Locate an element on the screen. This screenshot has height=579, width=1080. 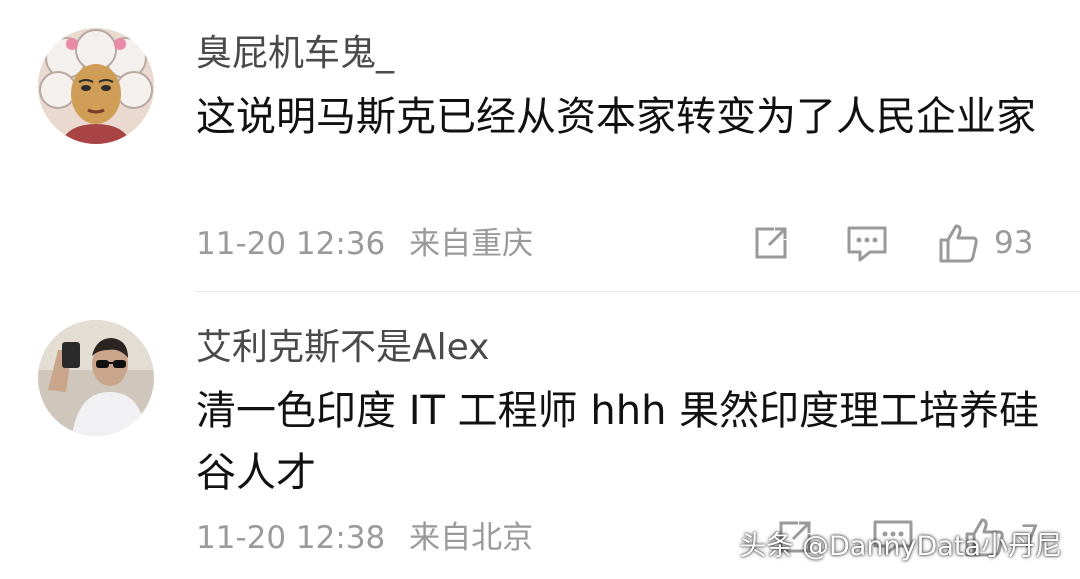
timestamp: 11-20 12:38 is located at coordinates (291, 538).